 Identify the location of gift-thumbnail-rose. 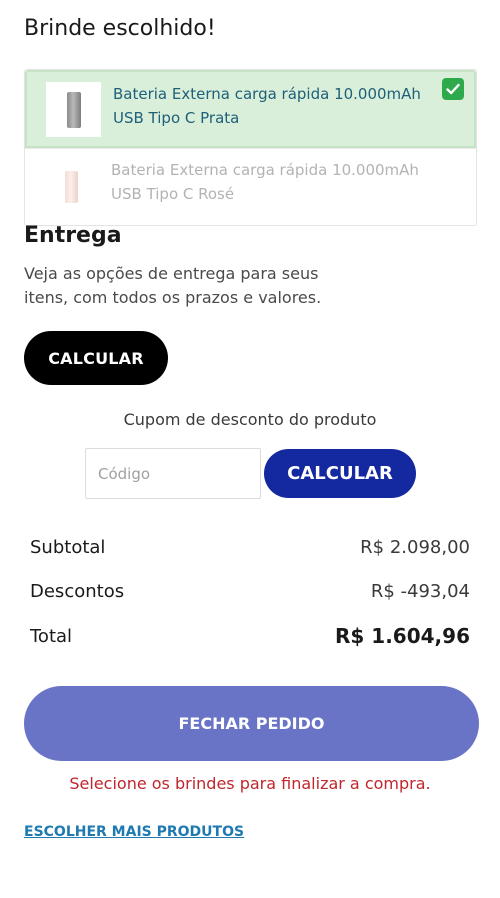
(71, 186).